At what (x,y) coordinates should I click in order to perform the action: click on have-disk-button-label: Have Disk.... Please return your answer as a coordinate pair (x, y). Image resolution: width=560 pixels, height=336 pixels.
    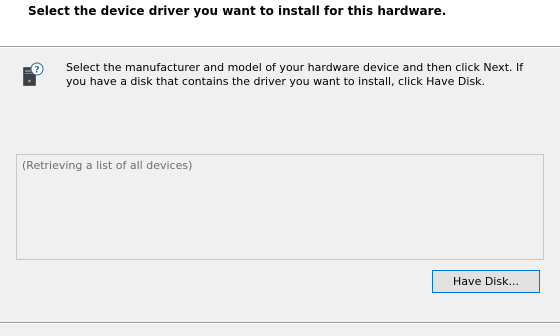
    Looking at the image, I should click on (486, 281).